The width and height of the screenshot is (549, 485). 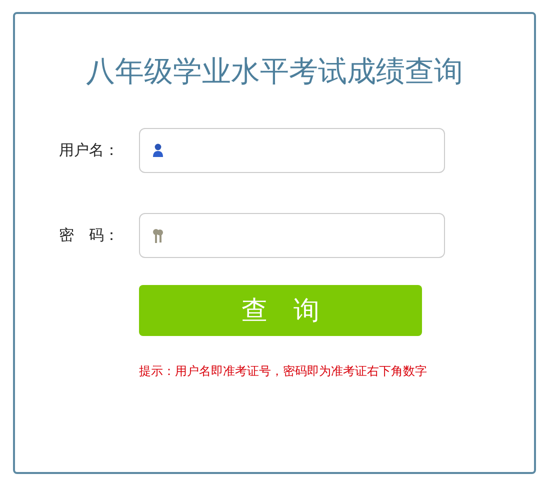 What do you see at coordinates (89, 235) in the screenshot?
I see `field-label: 密 码：` at bounding box center [89, 235].